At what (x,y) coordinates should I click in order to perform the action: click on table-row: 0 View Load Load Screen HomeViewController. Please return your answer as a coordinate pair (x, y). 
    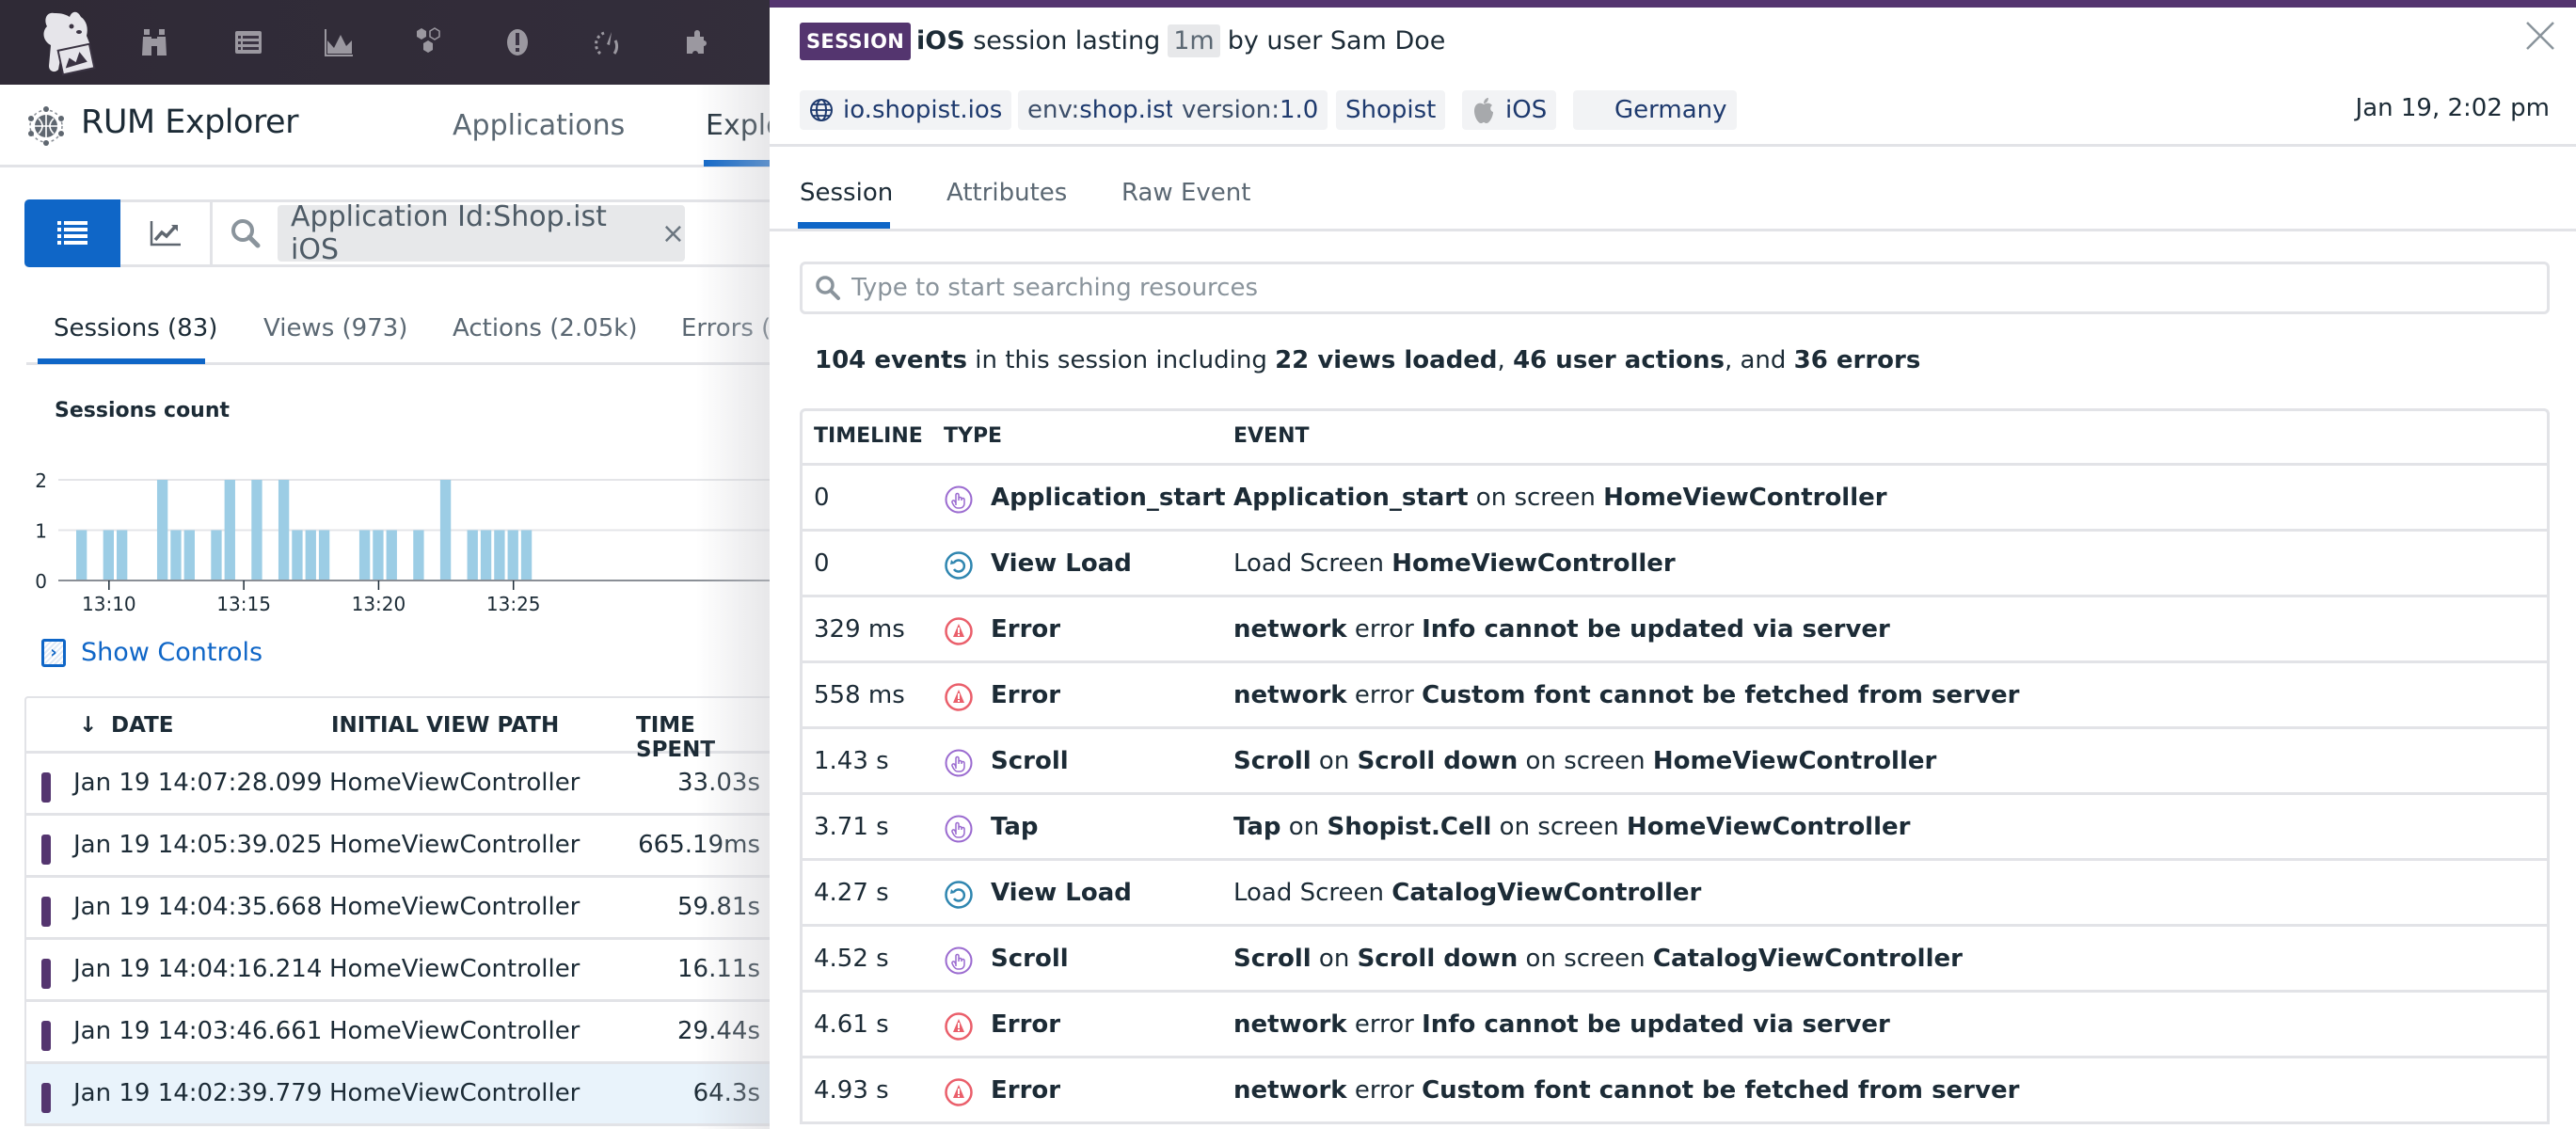
    Looking at the image, I should click on (1675, 564).